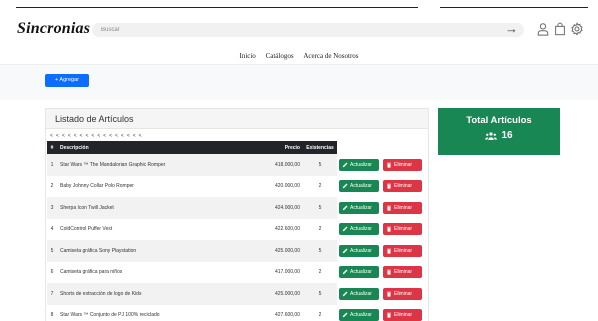 The height and width of the screenshot is (321, 598). Describe the element at coordinates (52, 164) in the screenshot. I see `row-number: 1` at that location.